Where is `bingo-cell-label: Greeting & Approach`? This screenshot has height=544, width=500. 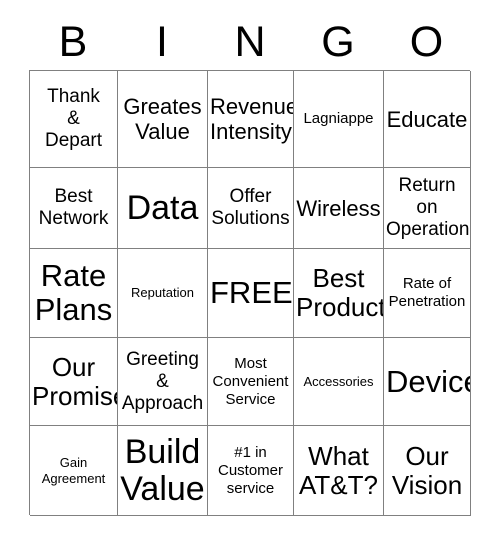 bingo-cell-label: Greeting & Approach is located at coordinates (162, 381).